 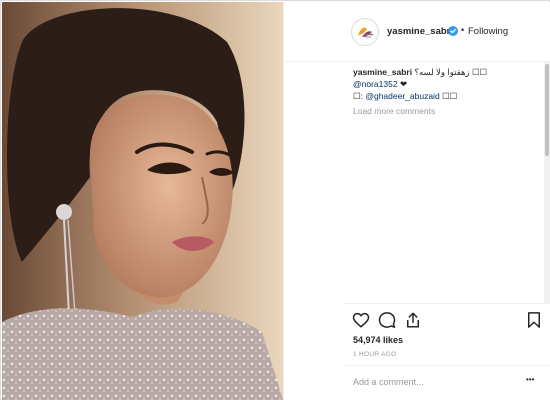 What do you see at coordinates (382, 72) in the screenshot?
I see `caption-username: yasmine_sabri` at bounding box center [382, 72].